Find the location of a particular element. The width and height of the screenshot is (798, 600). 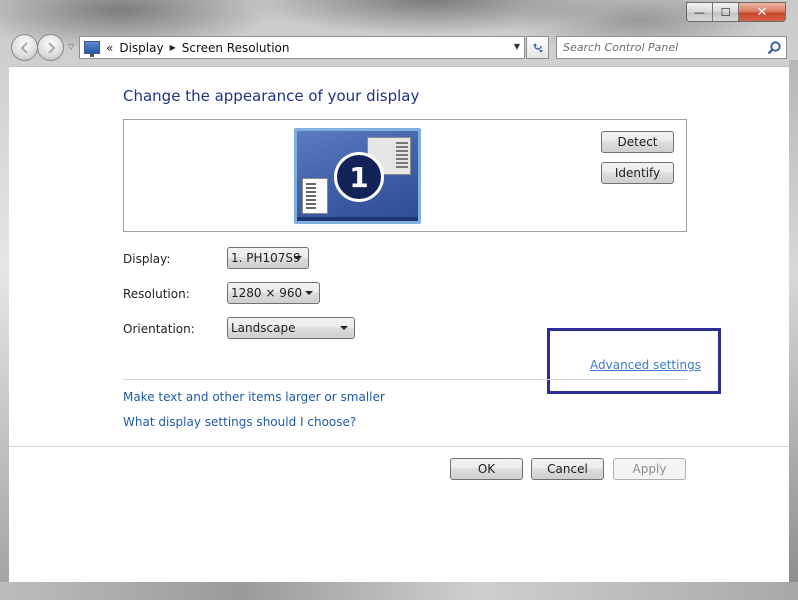

caption-buttons: — ☐ ✕ is located at coordinates (736, 12).